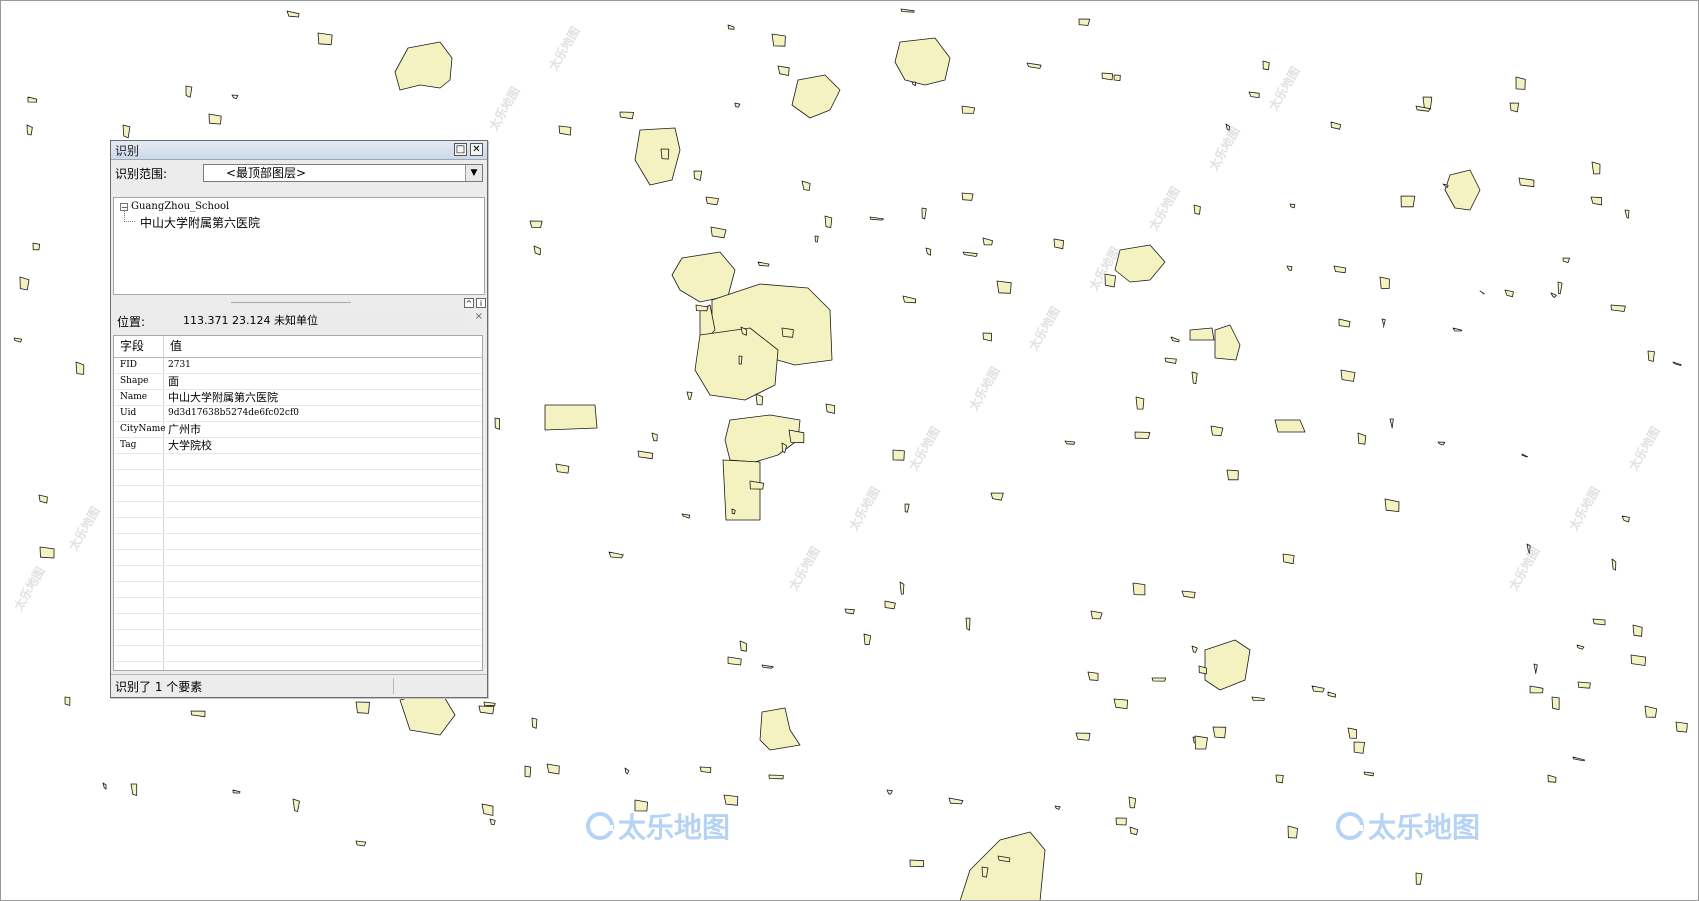 The width and height of the screenshot is (1699, 901). I want to click on chevron-down-icon: ▼, so click(473, 173).